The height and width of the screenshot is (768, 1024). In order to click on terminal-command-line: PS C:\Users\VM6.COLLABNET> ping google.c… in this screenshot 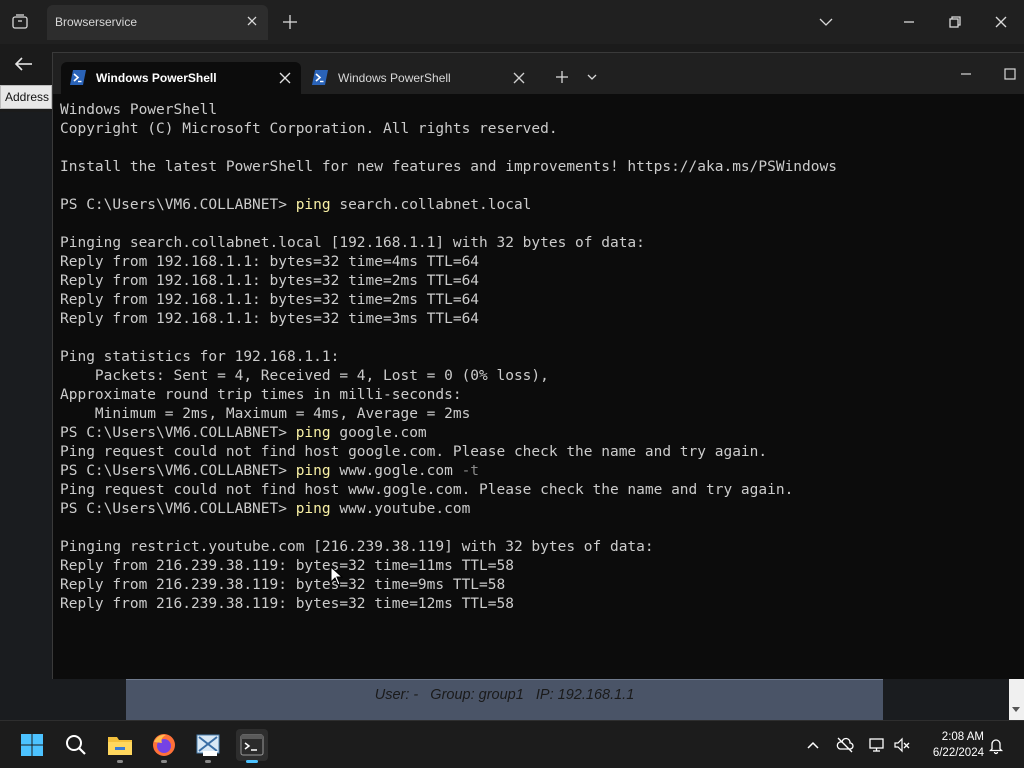, I will do `click(537, 433)`.